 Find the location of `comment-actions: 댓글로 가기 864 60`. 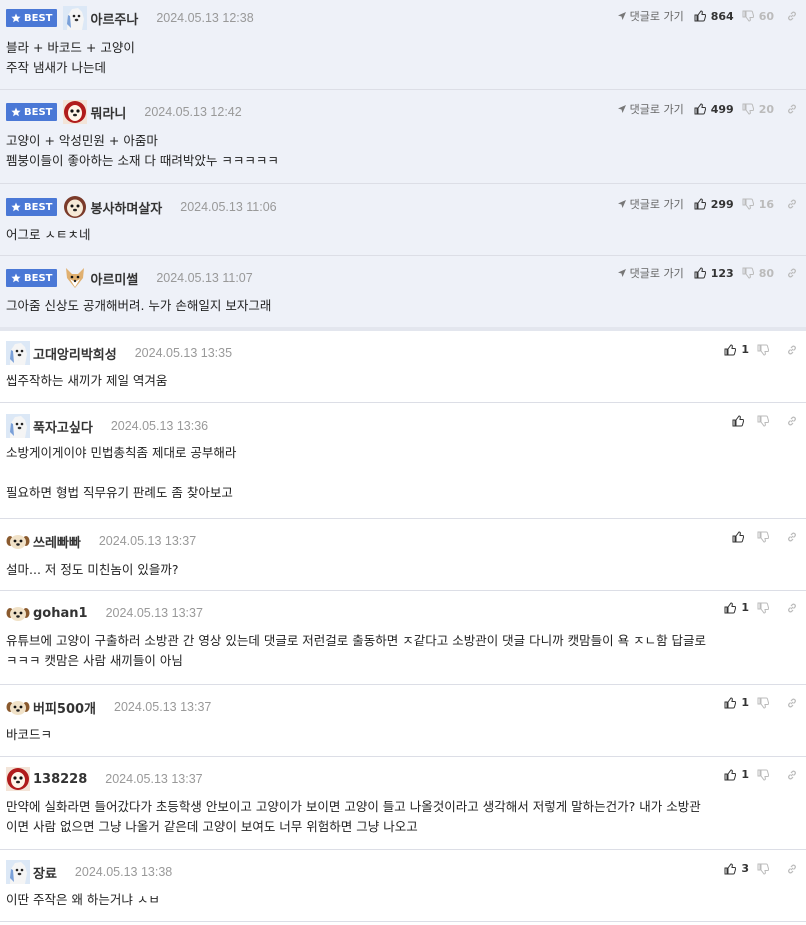

comment-actions: 댓글로 가기 864 60 is located at coordinates (707, 16).